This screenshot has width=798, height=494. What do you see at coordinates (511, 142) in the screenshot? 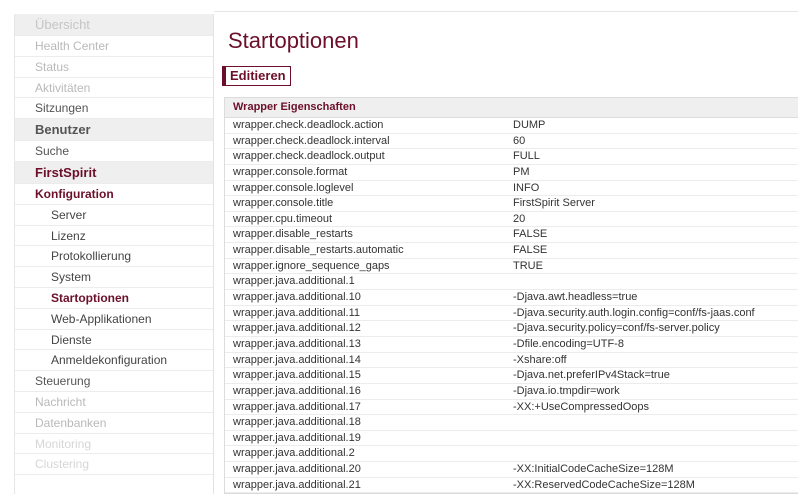
I see `table-row: wrapper.check.deadlock.interval 60` at bounding box center [511, 142].